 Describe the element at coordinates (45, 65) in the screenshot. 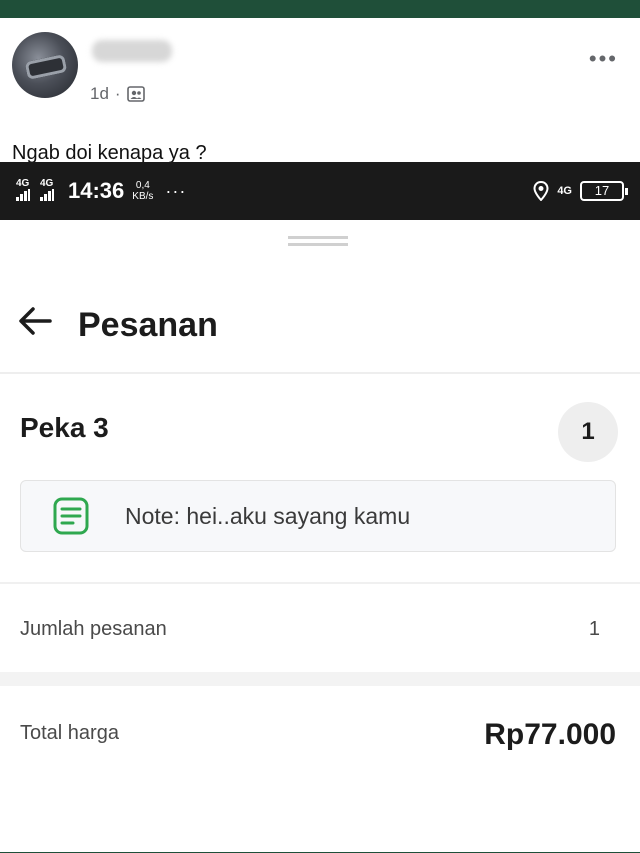

I see `avatar` at that location.